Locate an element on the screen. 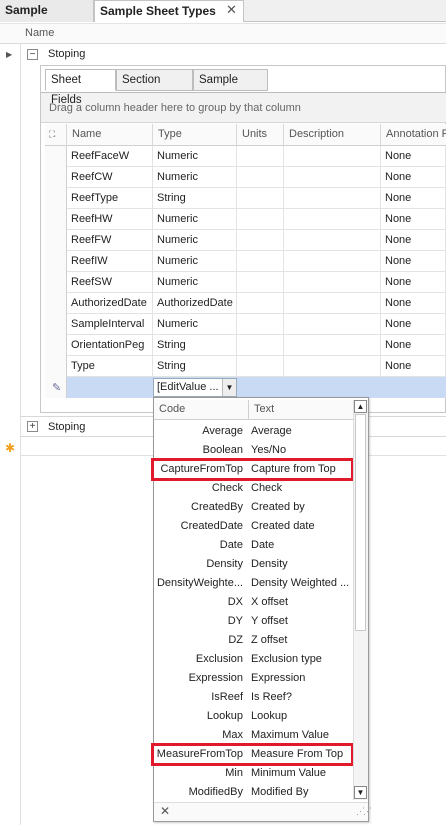 This screenshot has width=446, height=825. cell-name: ReefType is located at coordinates (110, 198).